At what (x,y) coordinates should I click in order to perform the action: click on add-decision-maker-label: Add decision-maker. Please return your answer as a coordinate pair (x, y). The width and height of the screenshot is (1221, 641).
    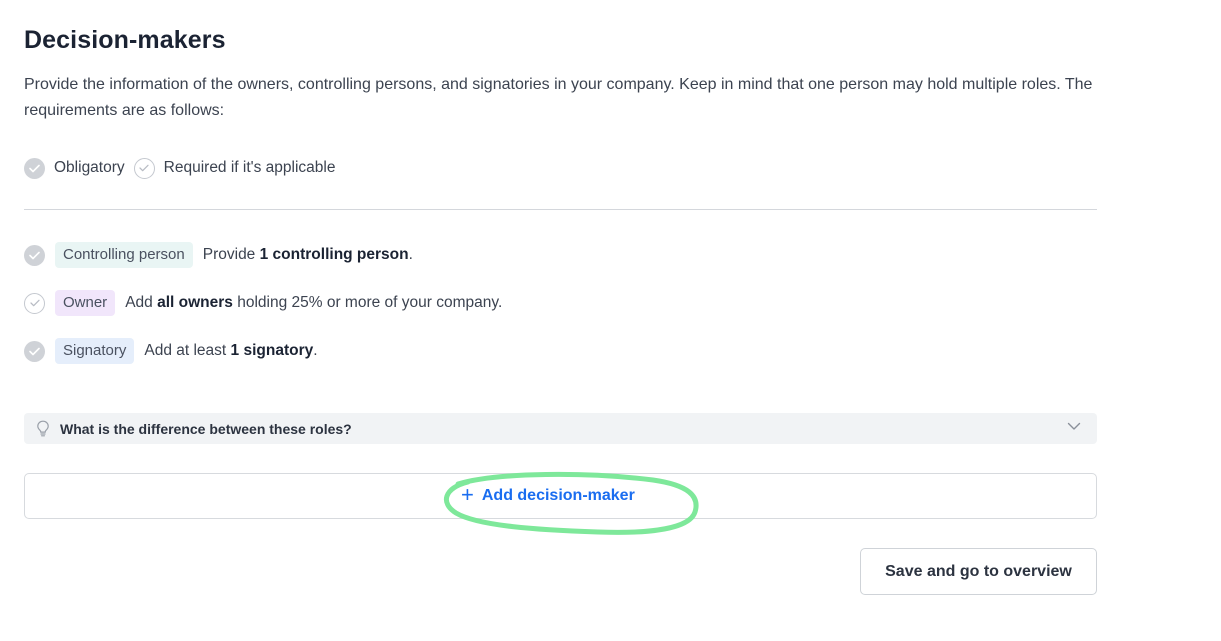
    Looking at the image, I should click on (558, 495).